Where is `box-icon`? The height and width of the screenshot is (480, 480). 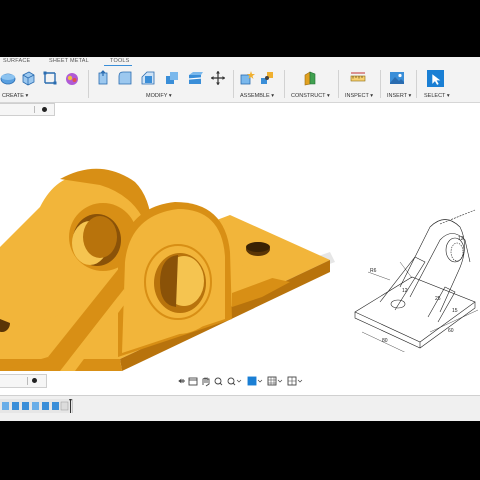 box-icon is located at coordinates (28, 78).